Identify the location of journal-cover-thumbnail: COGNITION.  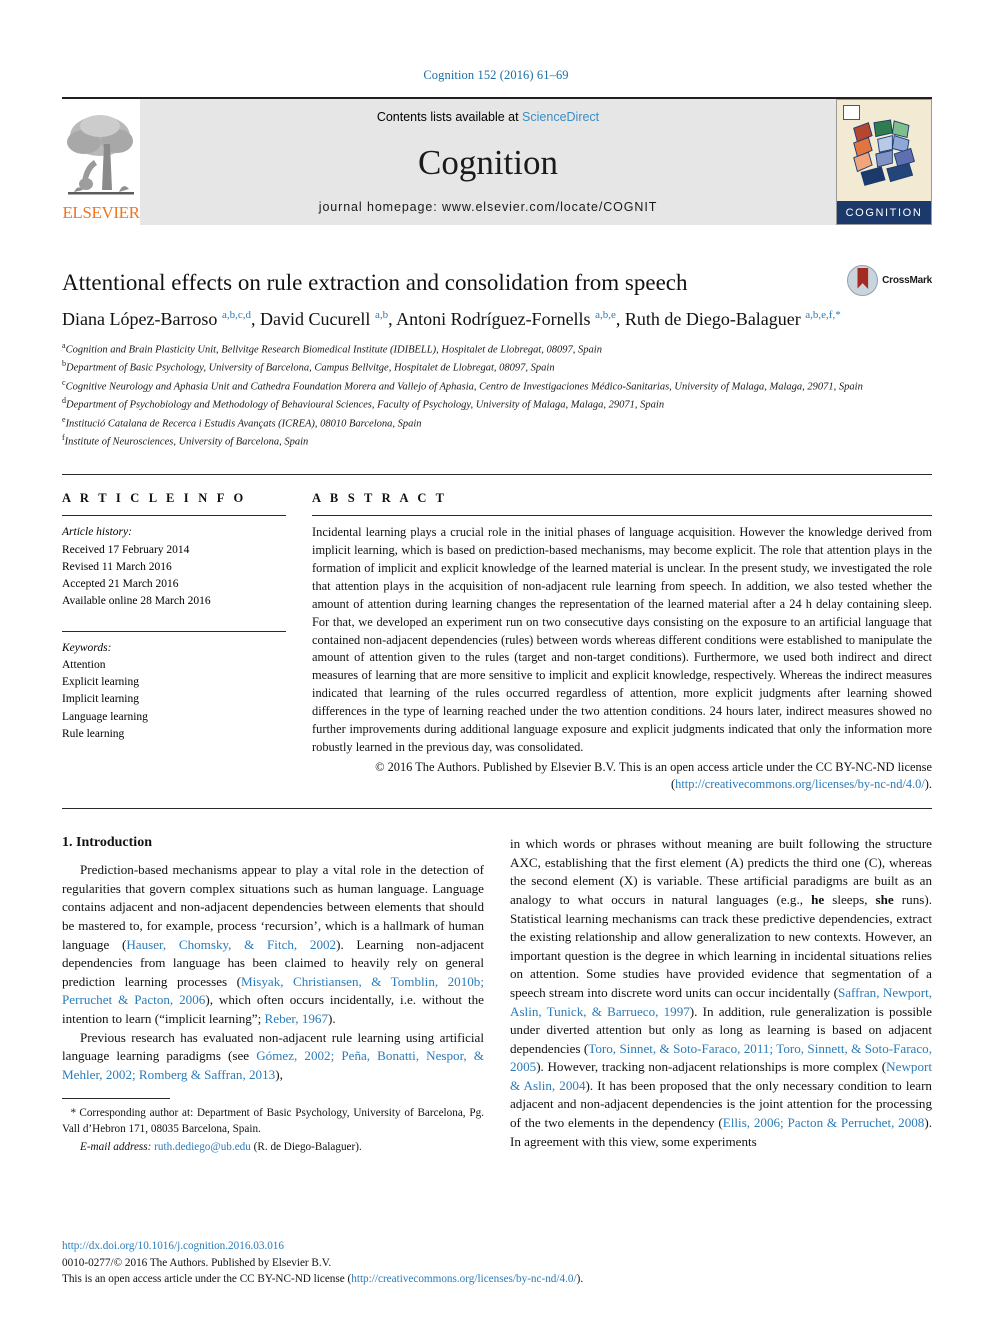
(884, 162).